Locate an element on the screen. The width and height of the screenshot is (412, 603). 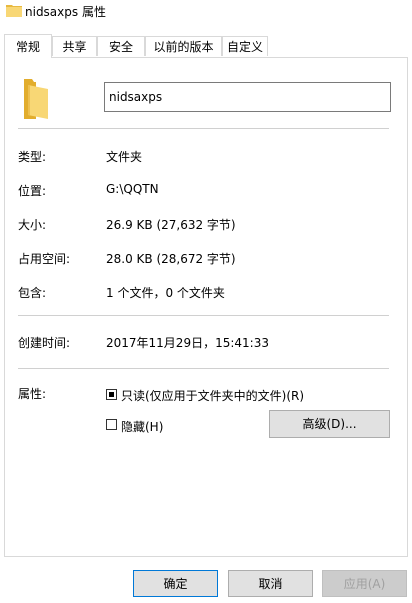
folder-large-icon is located at coordinates (36, 99).